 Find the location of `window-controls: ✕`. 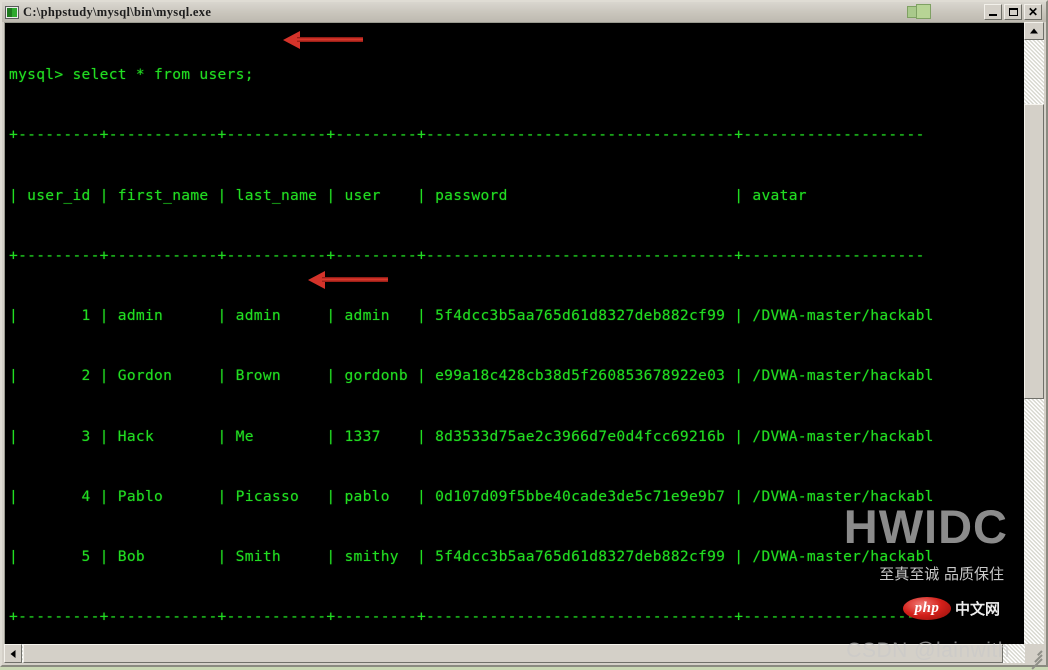

window-controls: ✕ is located at coordinates (1014, 12).